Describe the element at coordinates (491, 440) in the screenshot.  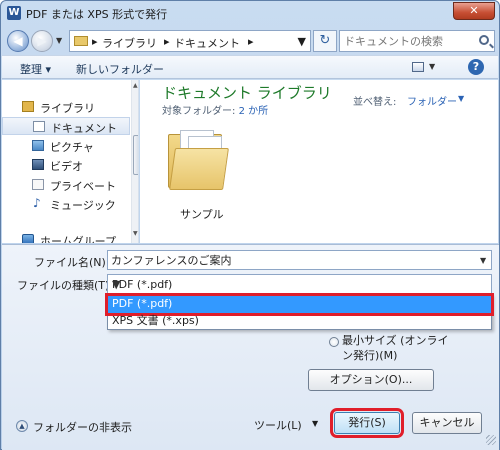
I see `resize-grip` at that location.